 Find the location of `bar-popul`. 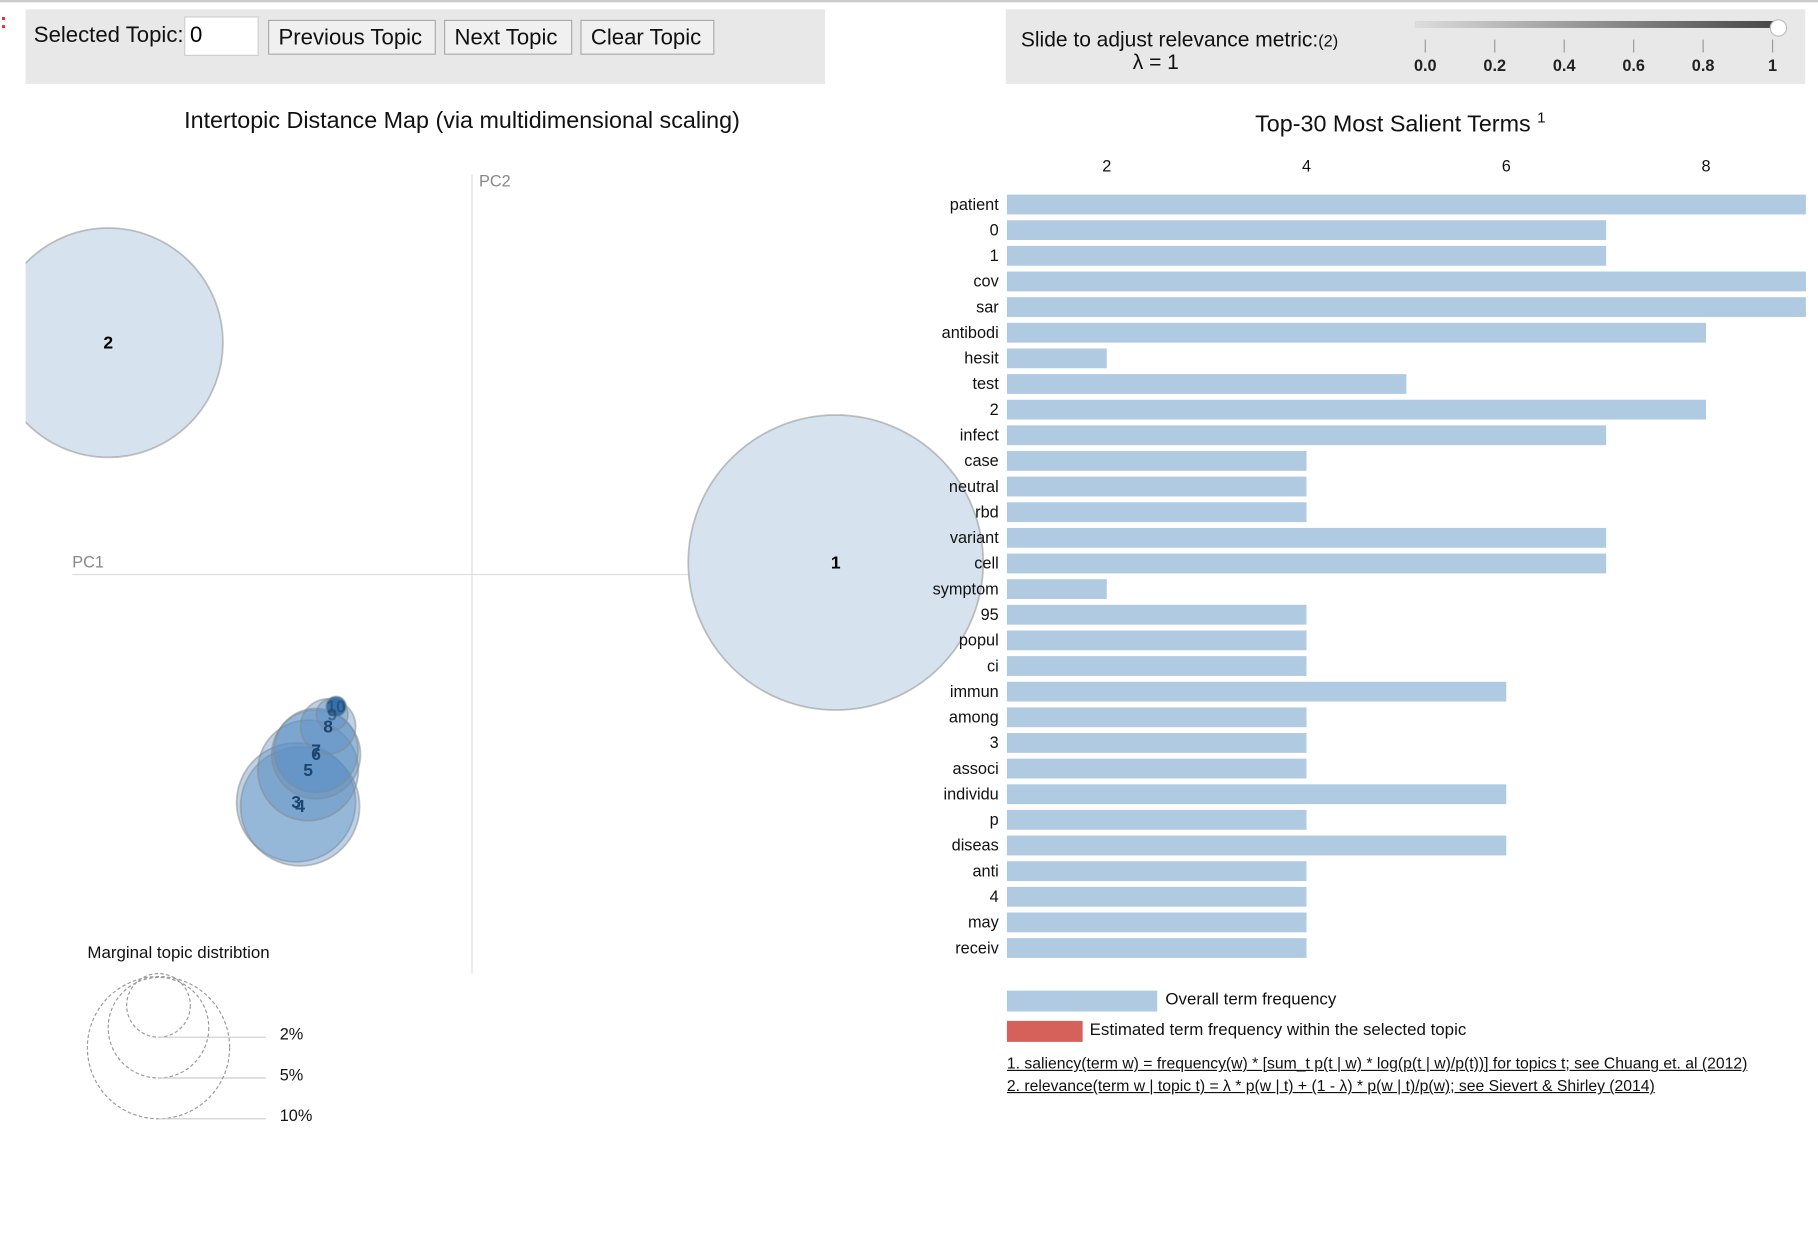

bar-popul is located at coordinates (1156, 640).